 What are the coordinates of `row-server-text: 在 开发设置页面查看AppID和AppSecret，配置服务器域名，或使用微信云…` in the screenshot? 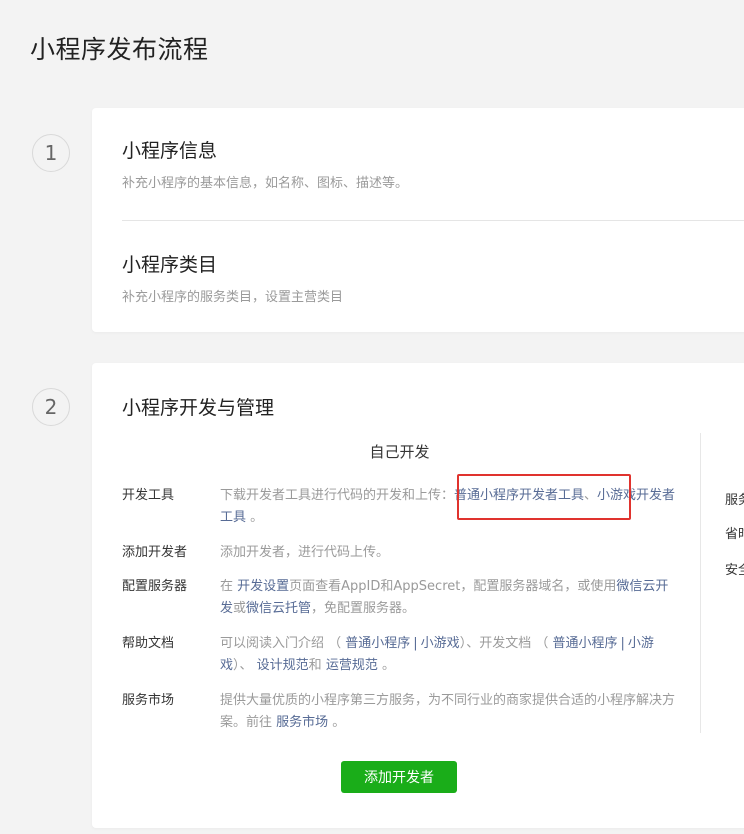 It's located at (450, 598).